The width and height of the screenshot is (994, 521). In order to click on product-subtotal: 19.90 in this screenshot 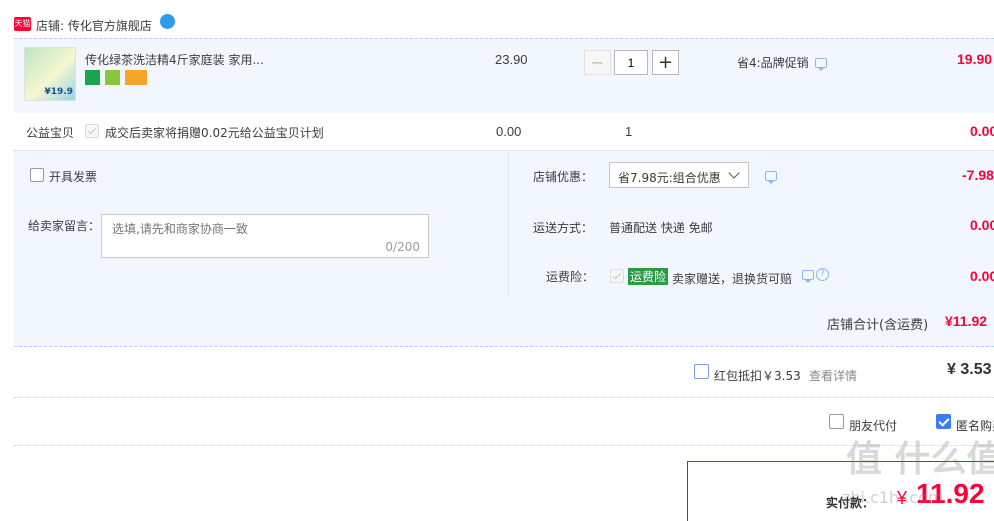, I will do `click(975, 59)`.